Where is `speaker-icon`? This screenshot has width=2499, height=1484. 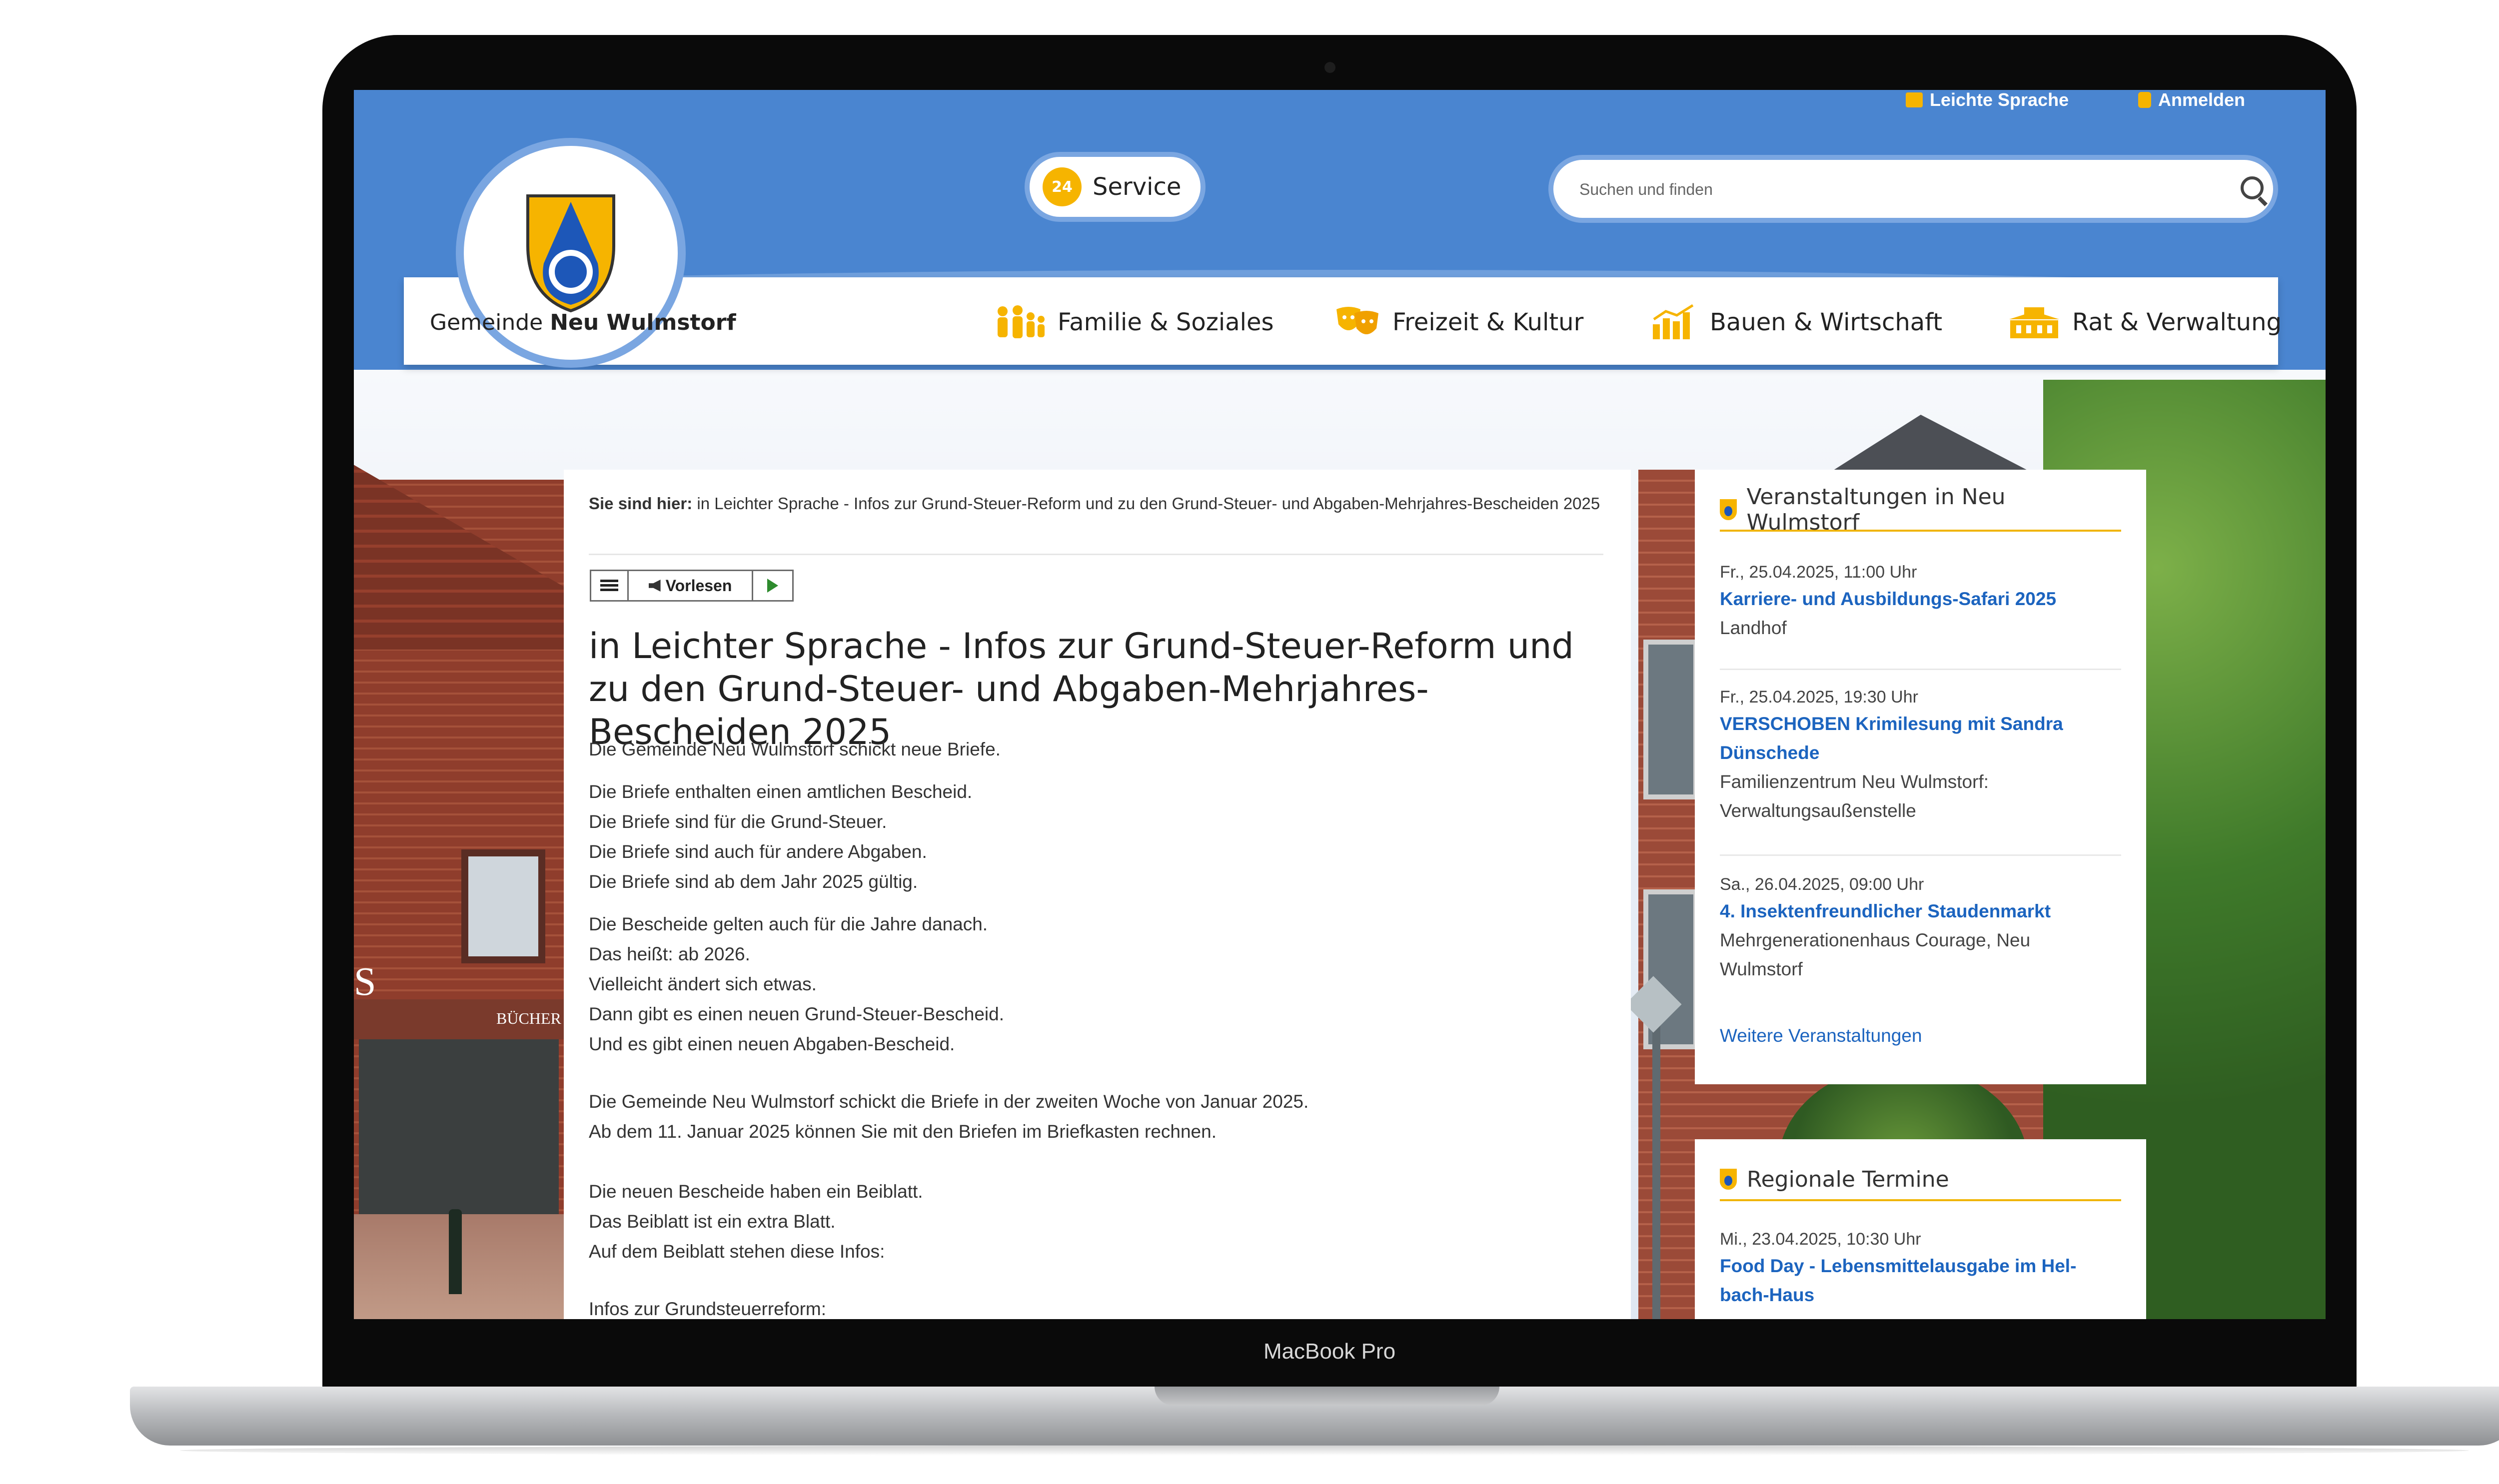
speaker-icon is located at coordinates (654, 586).